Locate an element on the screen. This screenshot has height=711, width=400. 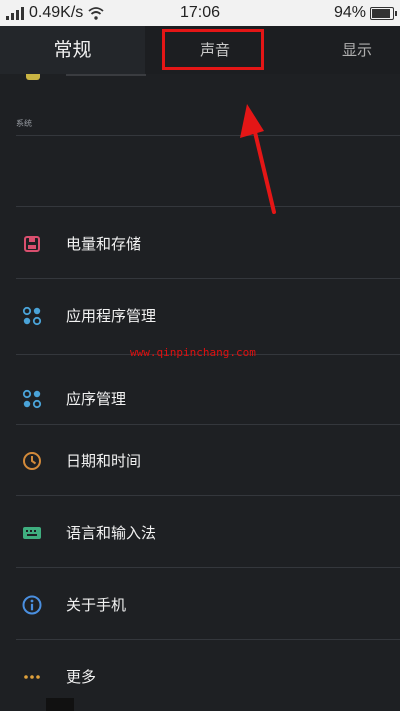
list-item-label: 日期和时间 is located at coordinates (104, 461).